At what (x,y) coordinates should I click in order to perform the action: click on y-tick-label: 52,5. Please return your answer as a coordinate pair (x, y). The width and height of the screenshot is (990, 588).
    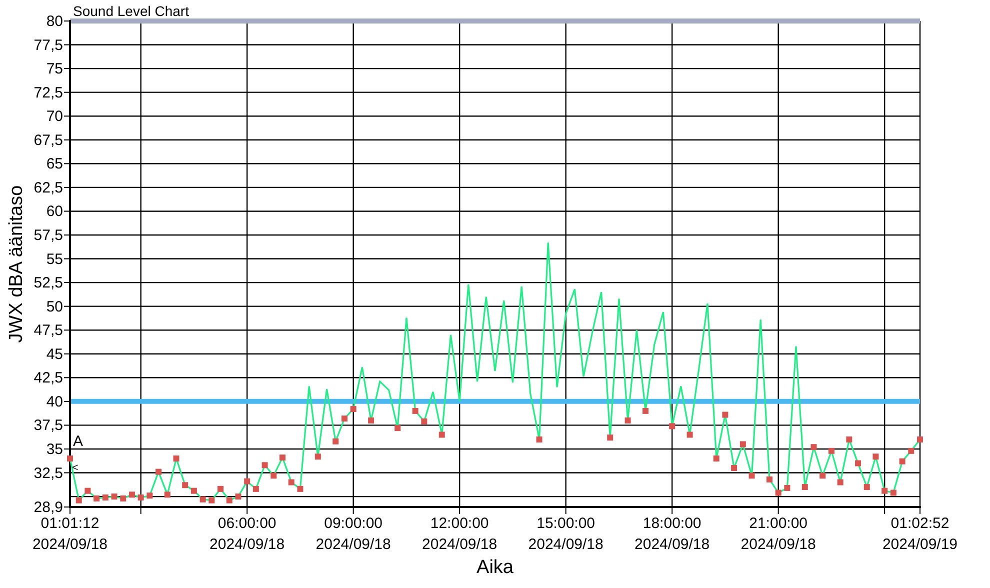
    Looking at the image, I should click on (48, 283).